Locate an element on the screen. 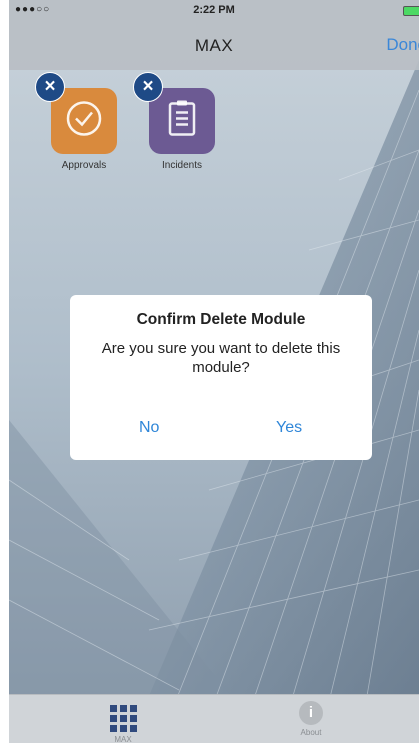 Image resolution: width=419 pixels, height=743 pixels. battery-icon is located at coordinates (411, 11).